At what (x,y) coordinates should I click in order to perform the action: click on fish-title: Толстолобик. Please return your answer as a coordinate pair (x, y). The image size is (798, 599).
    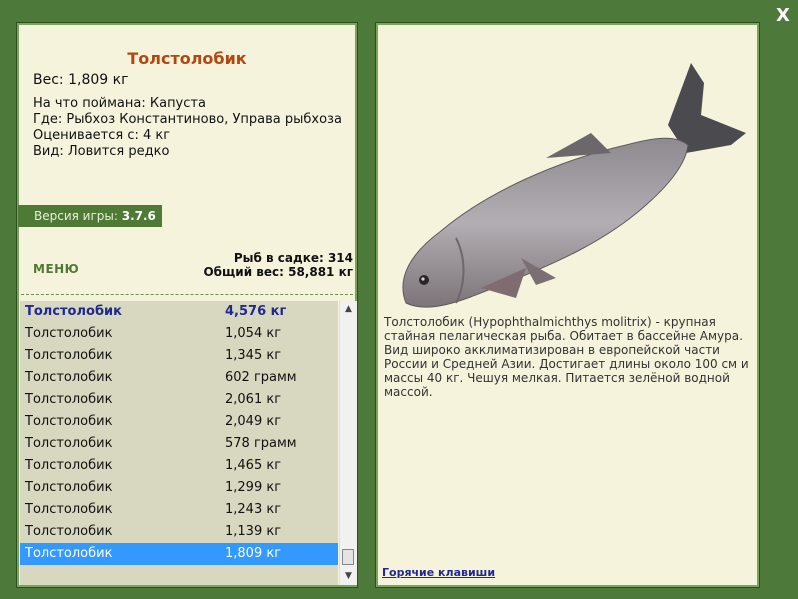
    Looking at the image, I should click on (187, 58).